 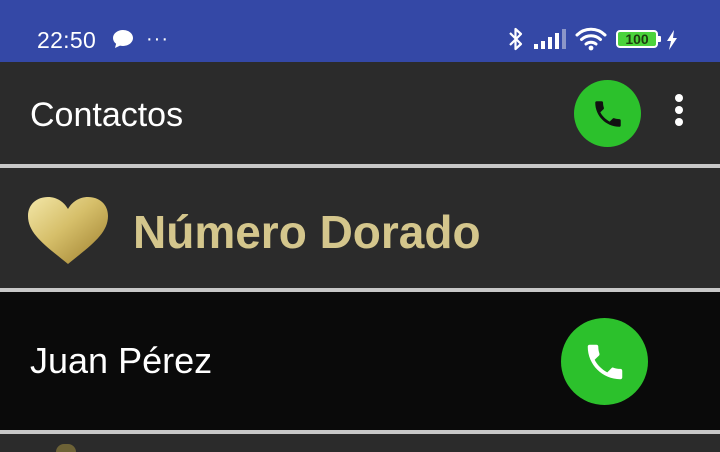 I want to click on page-title: Contactos, so click(x=107, y=115).